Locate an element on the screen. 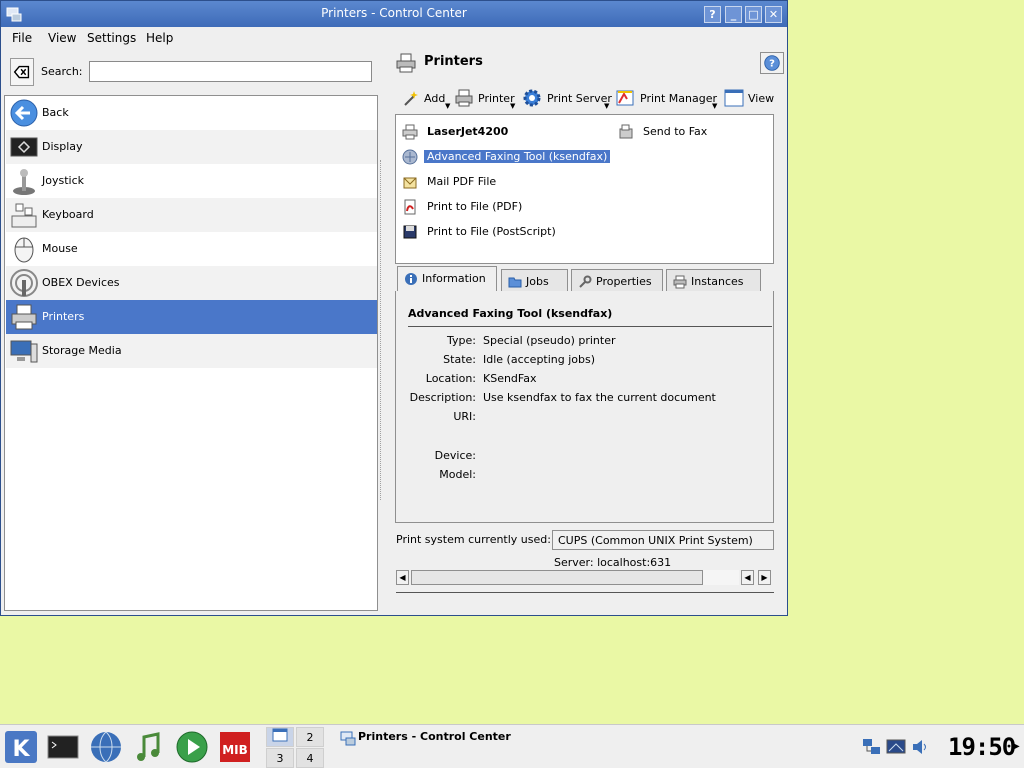 This screenshot has width=1024, height=768. info-key: Device: is located at coordinates (455, 455).